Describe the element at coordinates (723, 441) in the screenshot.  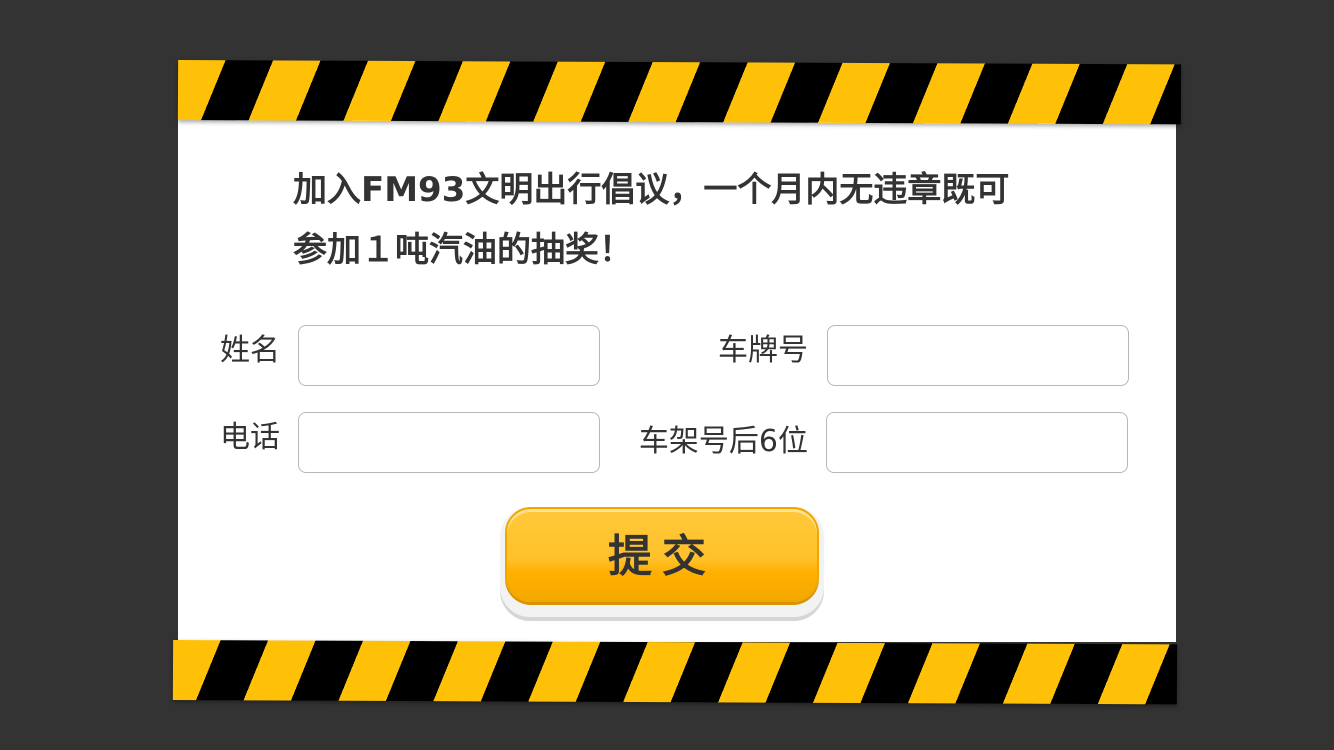
I see `vin-label: 车架号后6位` at that location.